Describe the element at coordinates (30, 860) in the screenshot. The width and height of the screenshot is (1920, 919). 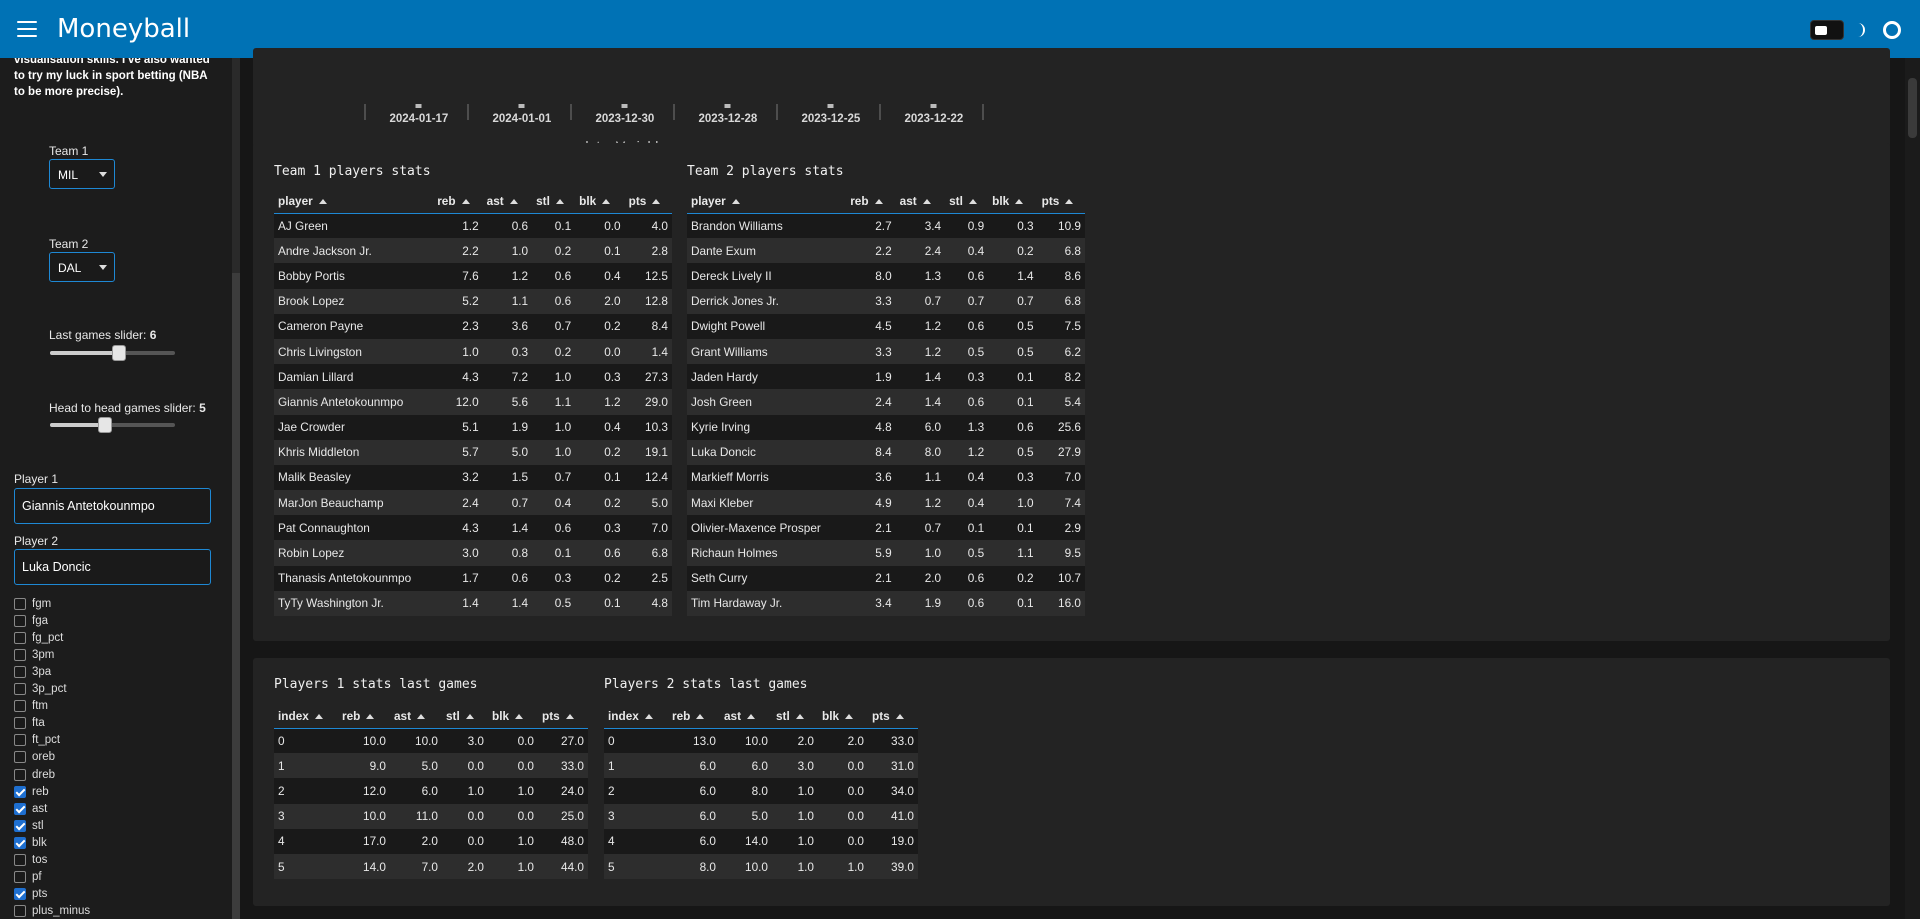
I see `stat-checkbox-tos: tos` at that location.